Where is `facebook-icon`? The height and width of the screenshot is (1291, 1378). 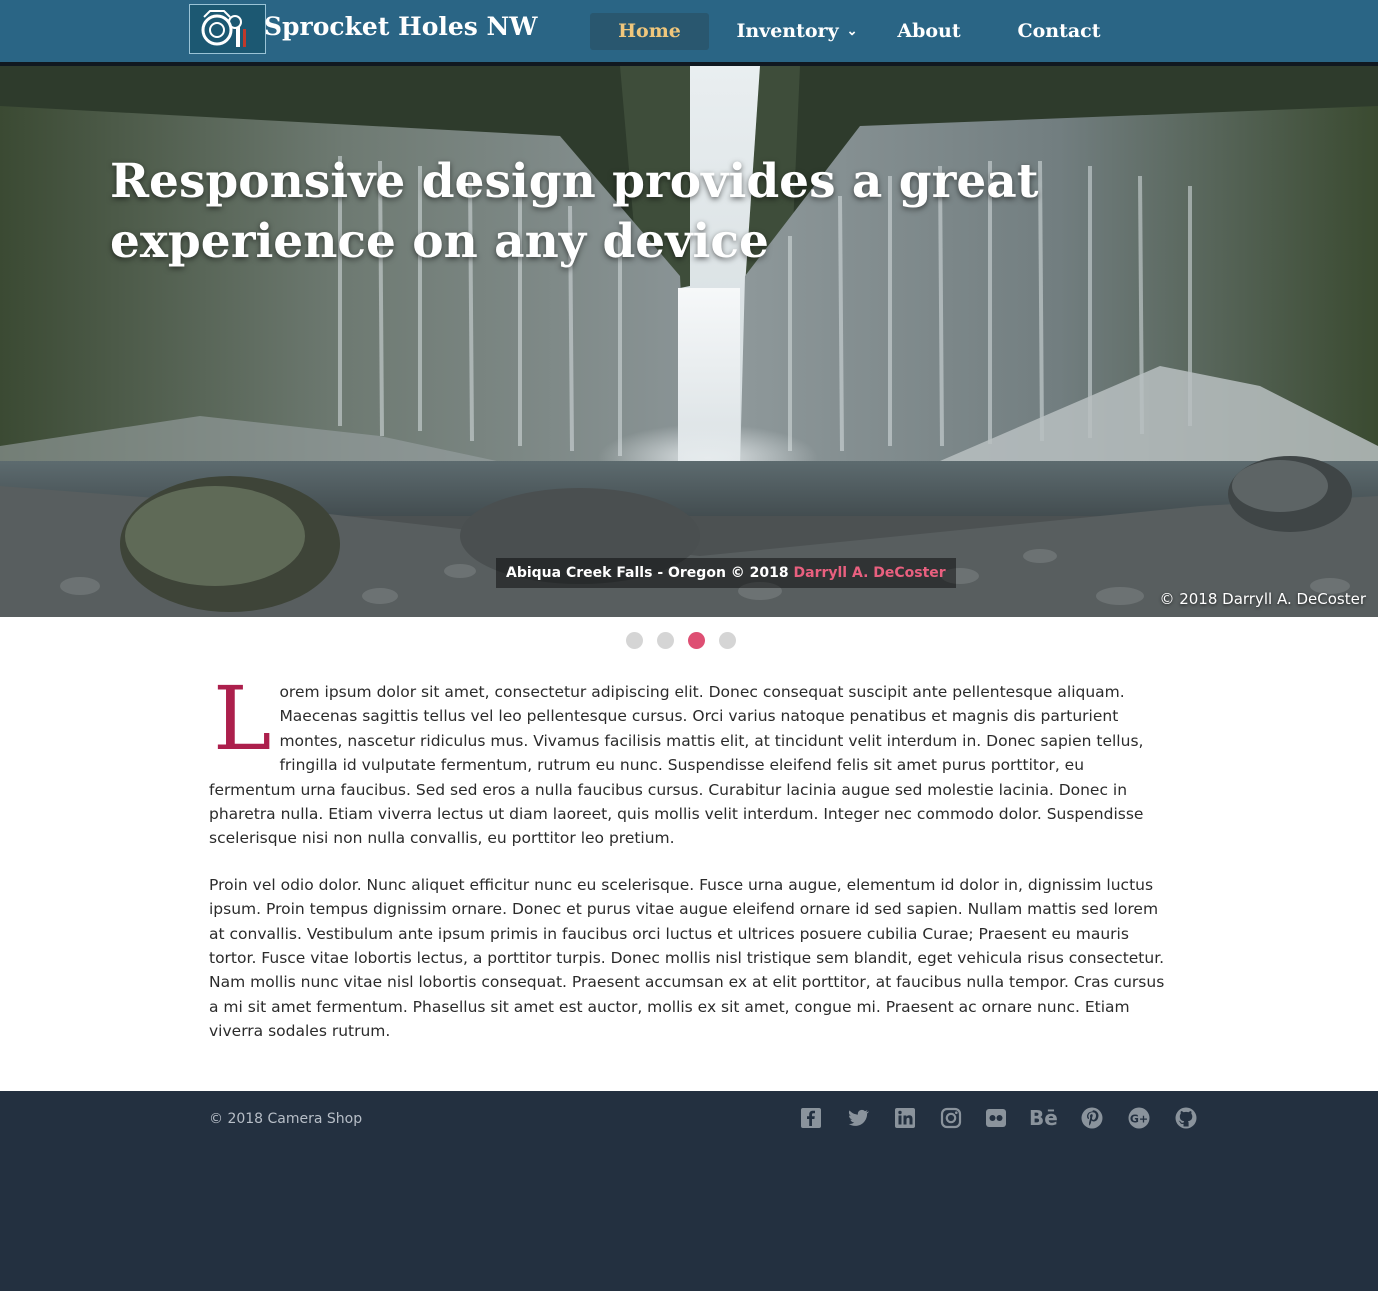
facebook-icon is located at coordinates (812, 1119).